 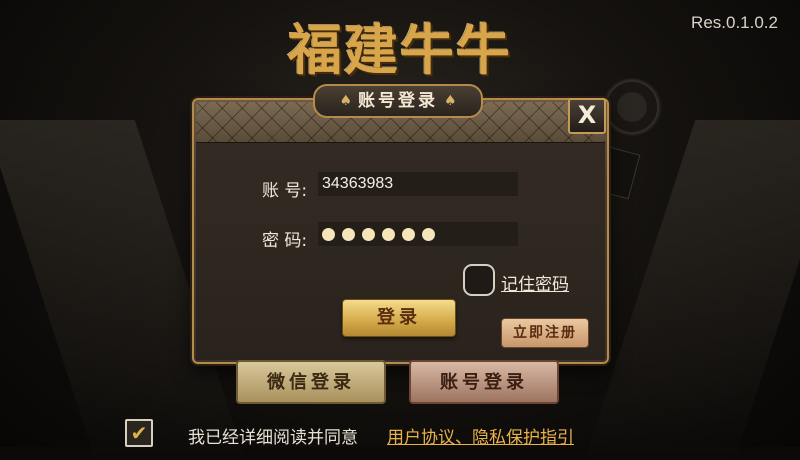 What do you see at coordinates (535, 282) in the screenshot?
I see `remember-password-label: 记住密码` at bounding box center [535, 282].